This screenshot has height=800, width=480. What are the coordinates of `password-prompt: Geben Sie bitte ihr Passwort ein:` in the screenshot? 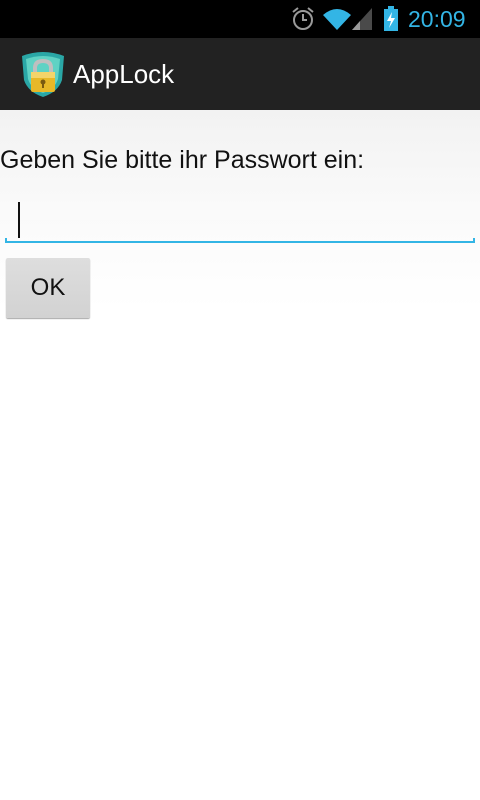 It's located at (182, 160).